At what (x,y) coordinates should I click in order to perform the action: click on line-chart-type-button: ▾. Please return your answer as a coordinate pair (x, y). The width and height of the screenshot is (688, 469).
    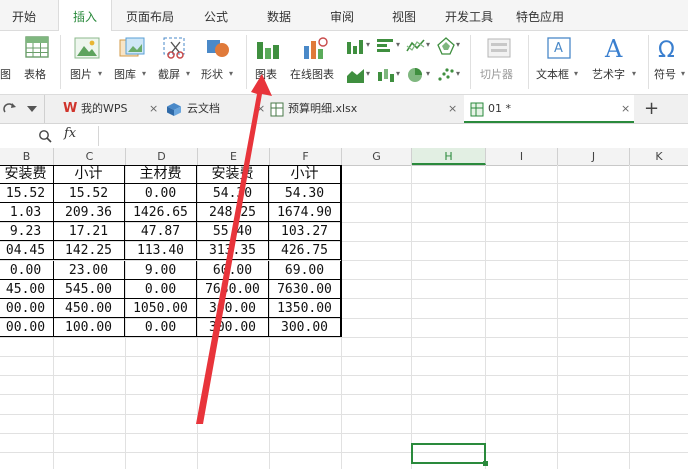
    Looking at the image, I should click on (420, 47).